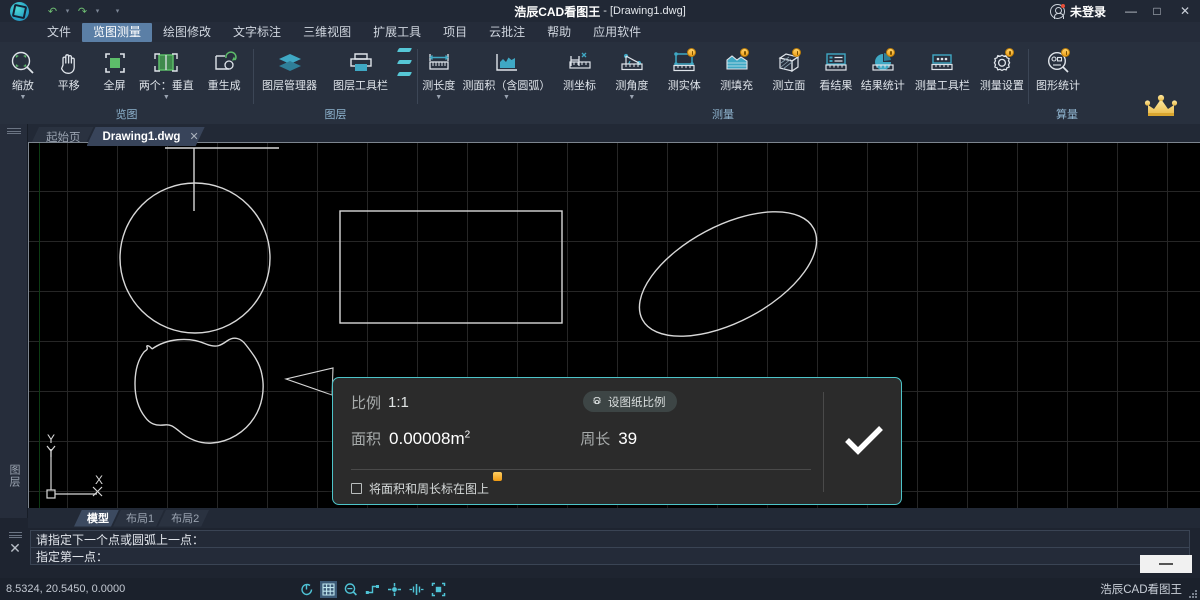 The height and width of the screenshot is (600, 1200). I want to click on tab-layout1: 布局1, so click(138, 518).